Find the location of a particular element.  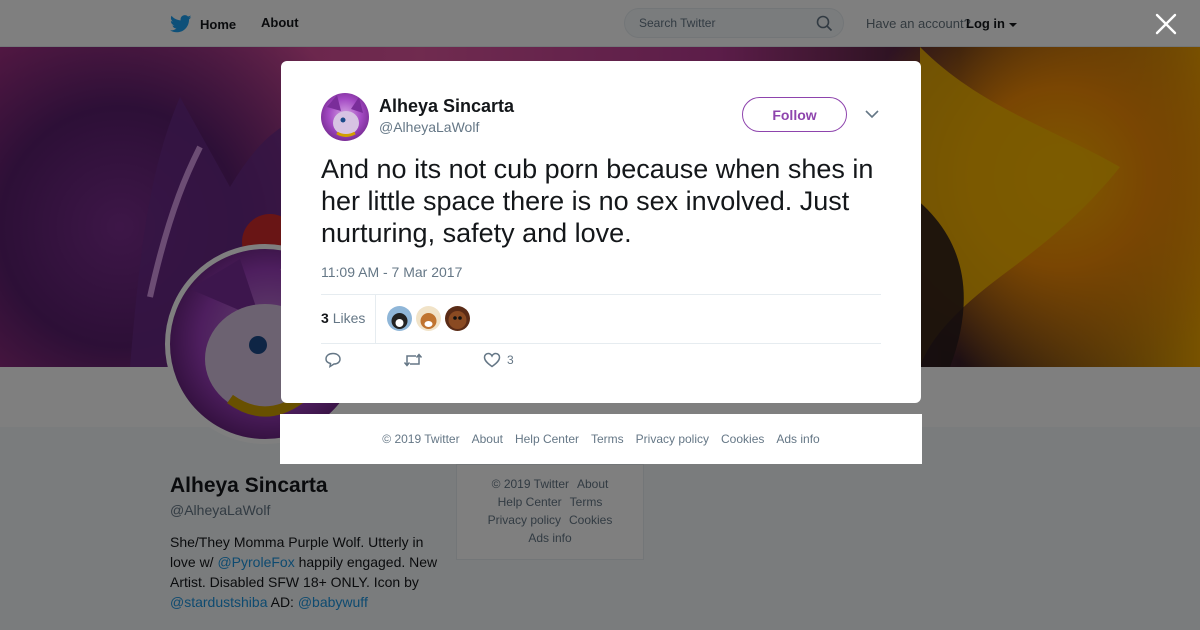

likes-count: 3 Likes is located at coordinates (343, 318).